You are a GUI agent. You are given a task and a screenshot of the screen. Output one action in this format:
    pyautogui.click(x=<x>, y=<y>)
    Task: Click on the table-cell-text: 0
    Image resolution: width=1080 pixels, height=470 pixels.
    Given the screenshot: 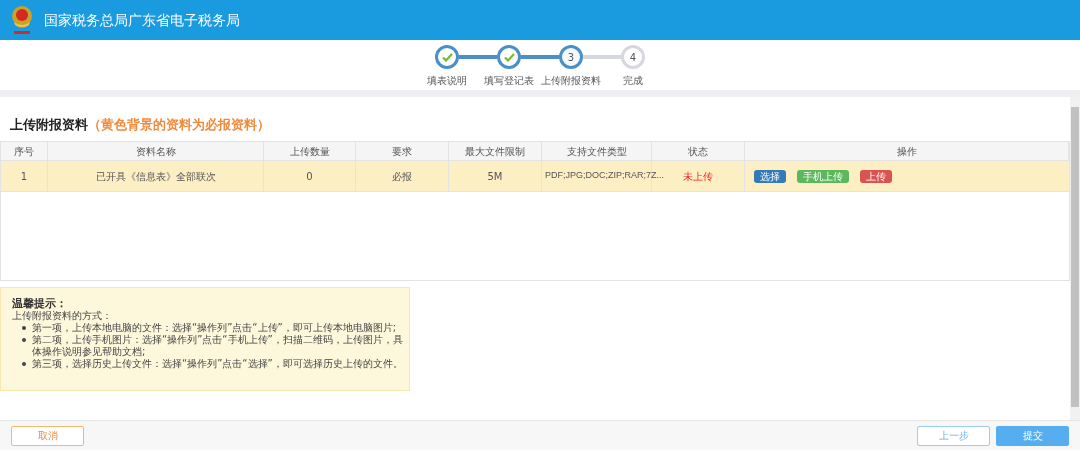 What is the action you would take?
    pyautogui.click(x=309, y=176)
    